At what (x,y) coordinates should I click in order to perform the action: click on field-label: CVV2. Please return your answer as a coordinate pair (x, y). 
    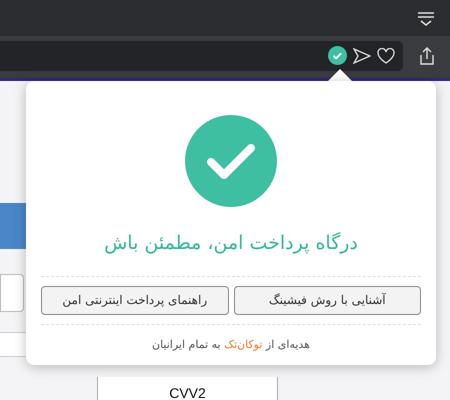
    Looking at the image, I should click on (187, 392).